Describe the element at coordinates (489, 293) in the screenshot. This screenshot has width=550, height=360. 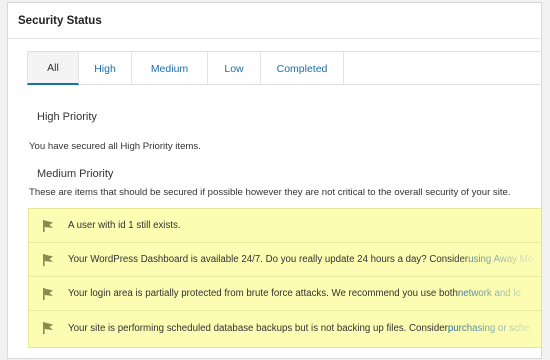
I see `warning-link: network and lo` at that location.